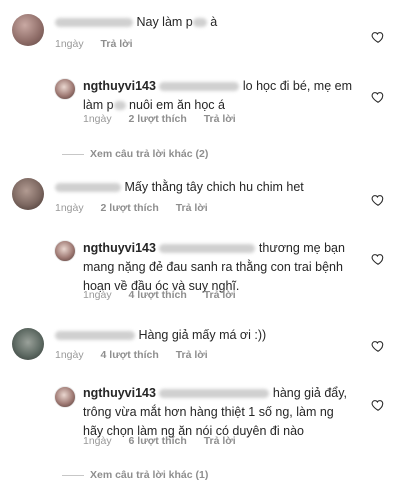 This screenshot has height=496, width=405. What do you see at coordinates (135, 154) in the screenshot?
I see `view-more-replies-button: Xem câu trả lời khác (2)` at bounding box center [135, 154].